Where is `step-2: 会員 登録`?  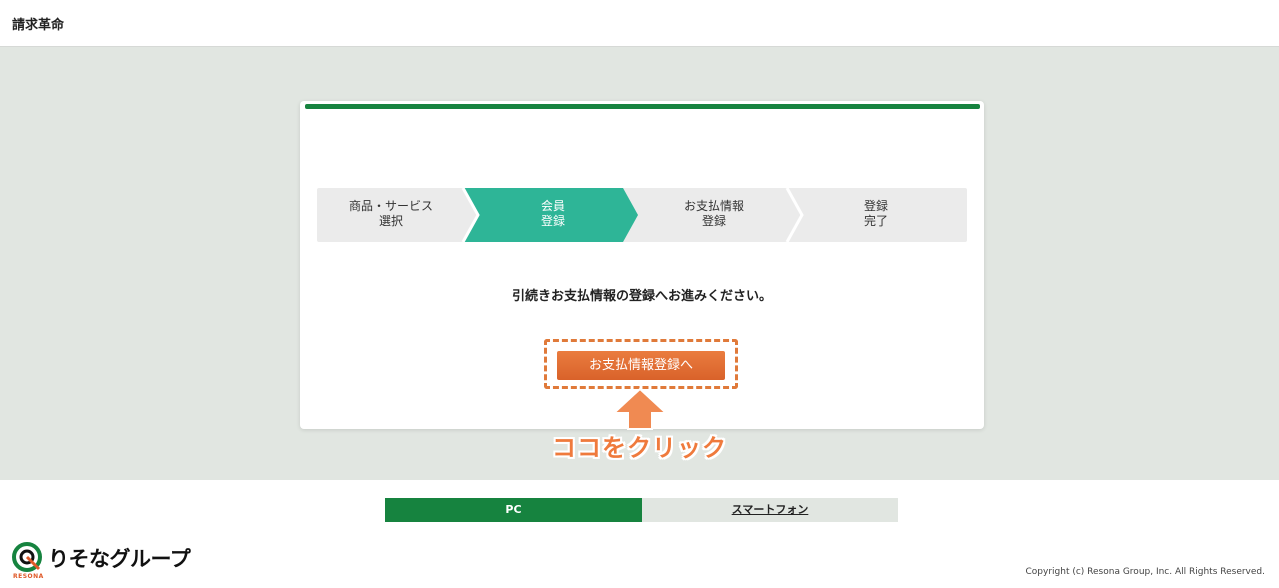
step-2: 会員 登録 is located at coordinates (553, 214).